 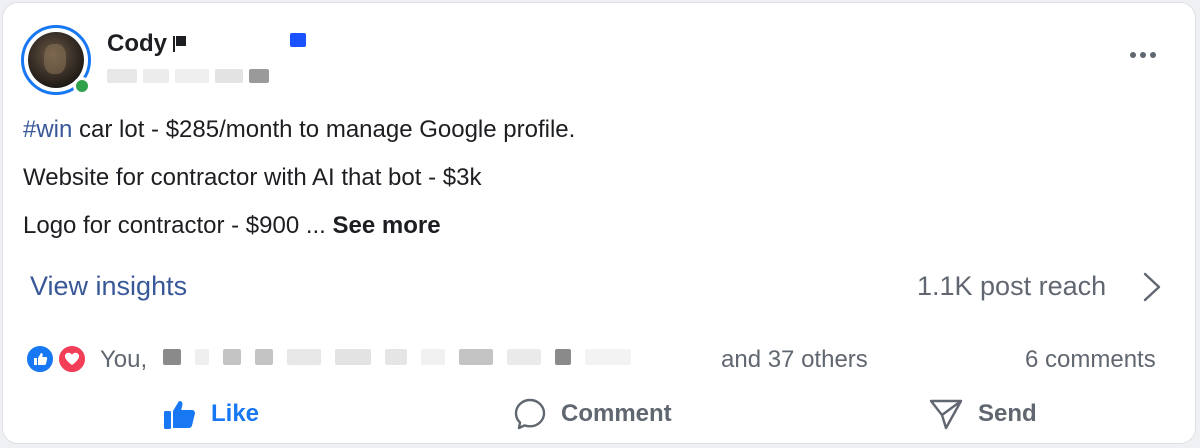 What do you see at coordinates (1012, 286) in the screenshot?
I see `post-reach: 1.1K post reach` at bounding box center [1012, 286].